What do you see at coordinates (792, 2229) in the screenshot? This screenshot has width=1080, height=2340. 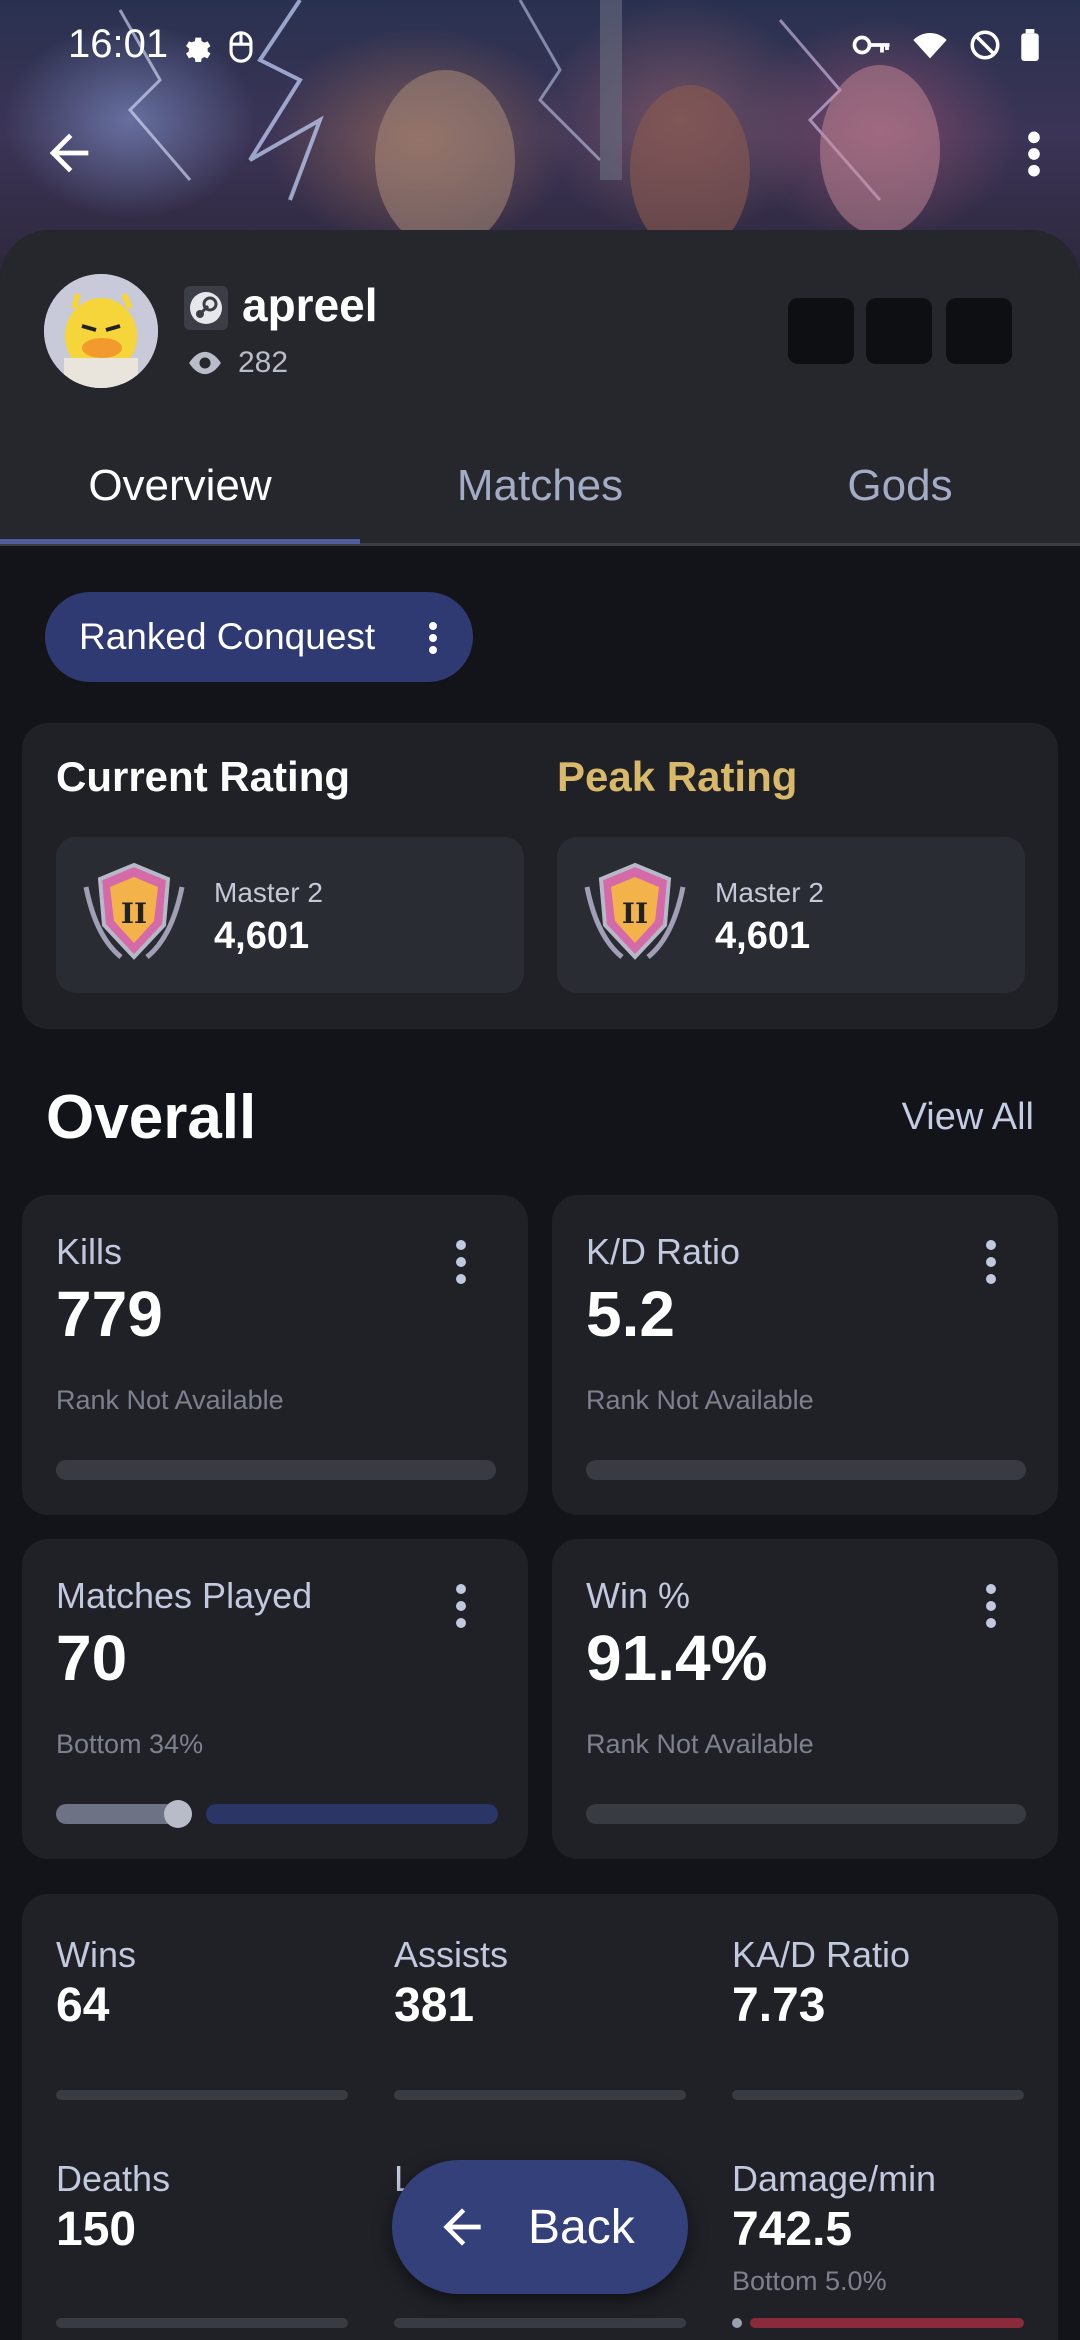 I see `damage-per-min-value: 742.5` at bounding box center [792, 2229].